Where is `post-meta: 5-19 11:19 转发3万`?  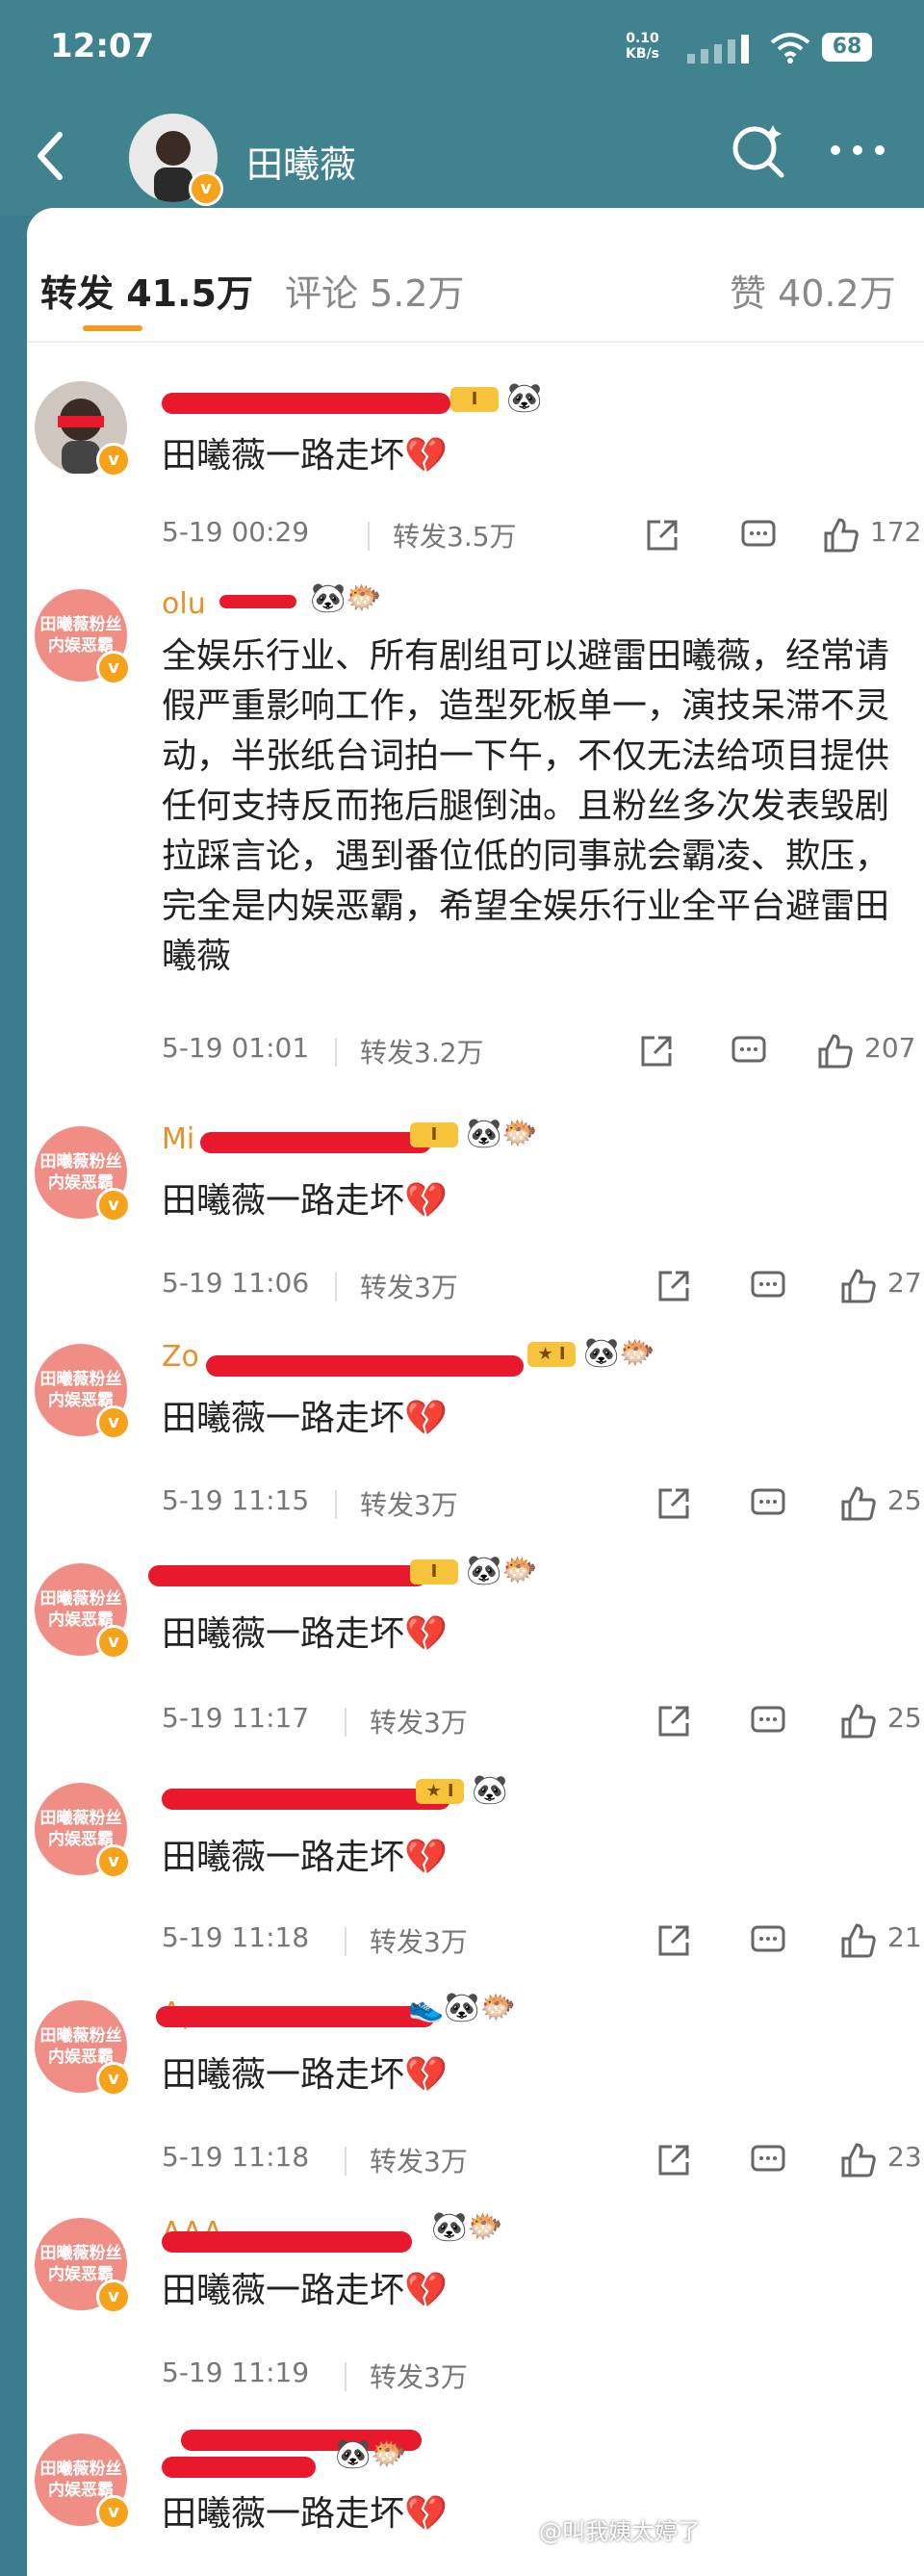 post-meta: 5-19 11:19 转发3万 is located at coordinates (542, 2376).